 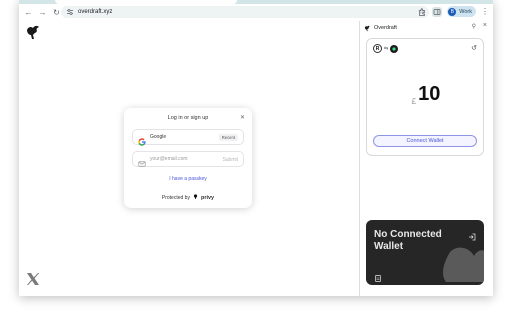 I want to click on login-icon, so click(x=472, y=234).